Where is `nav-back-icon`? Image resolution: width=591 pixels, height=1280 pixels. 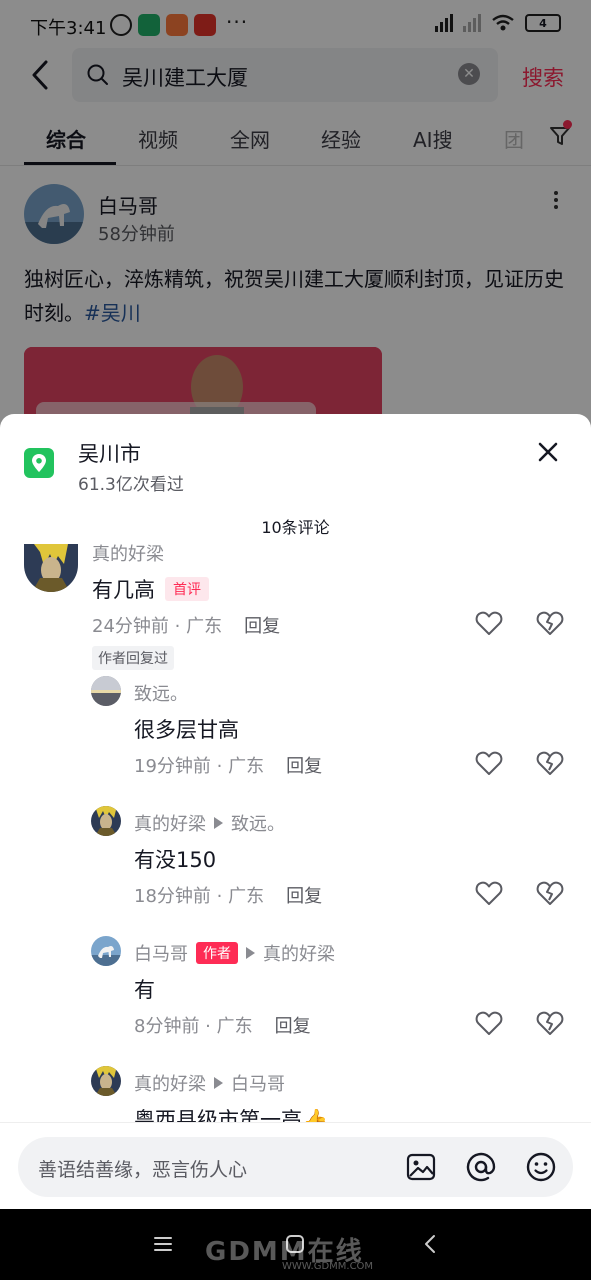 nav-back-icon is located at coordinates (431, 1244).